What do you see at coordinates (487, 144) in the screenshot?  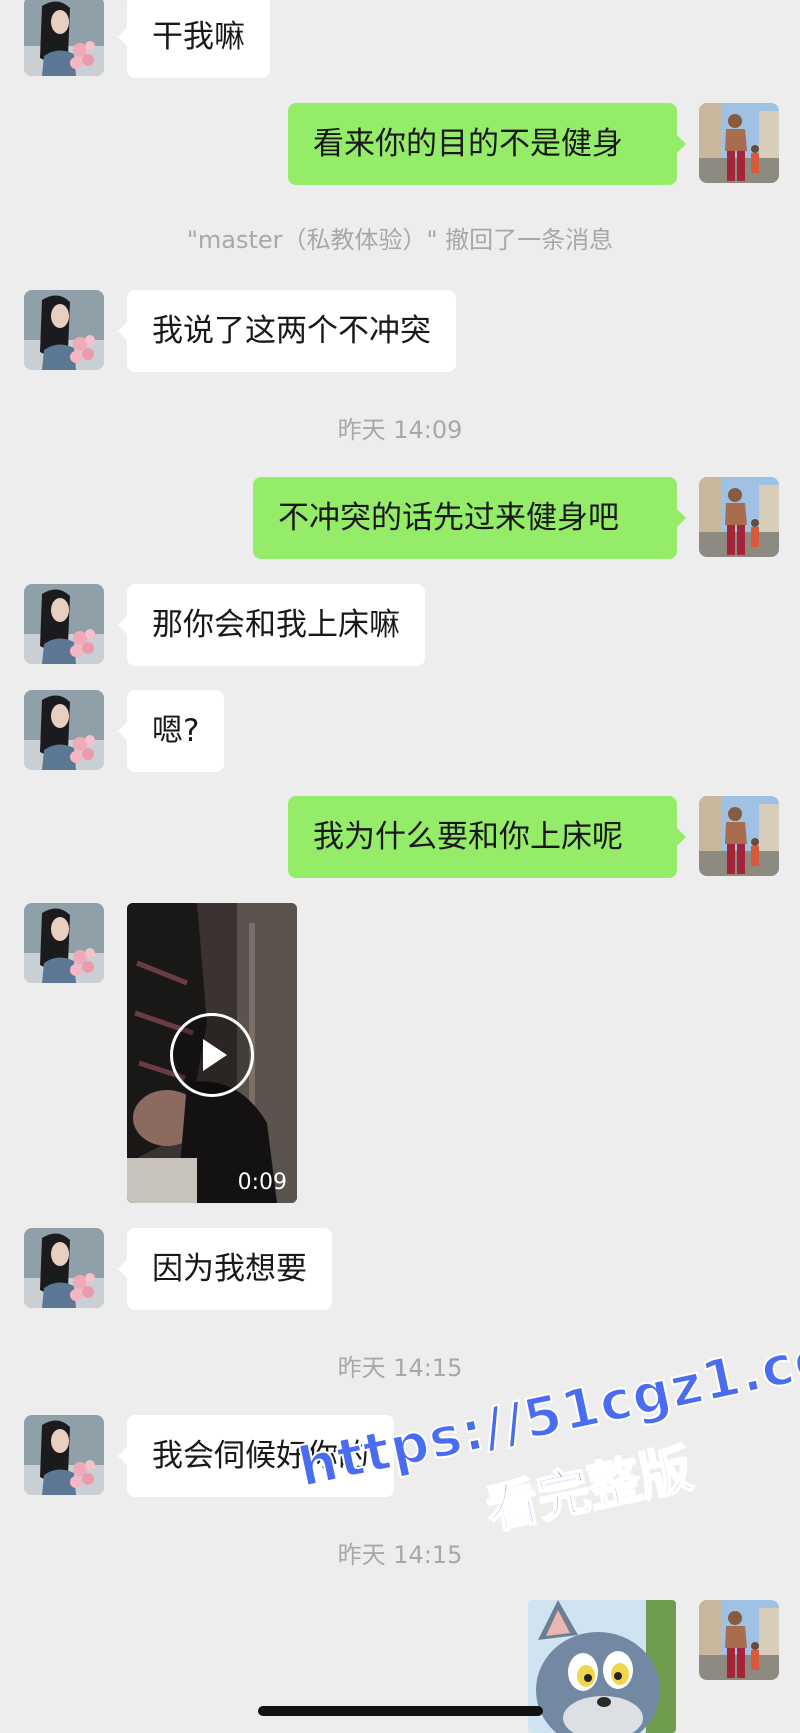 I see `outgoing-message-bubble: 看来你的目的不是健身` at bounding box center [487, 144].